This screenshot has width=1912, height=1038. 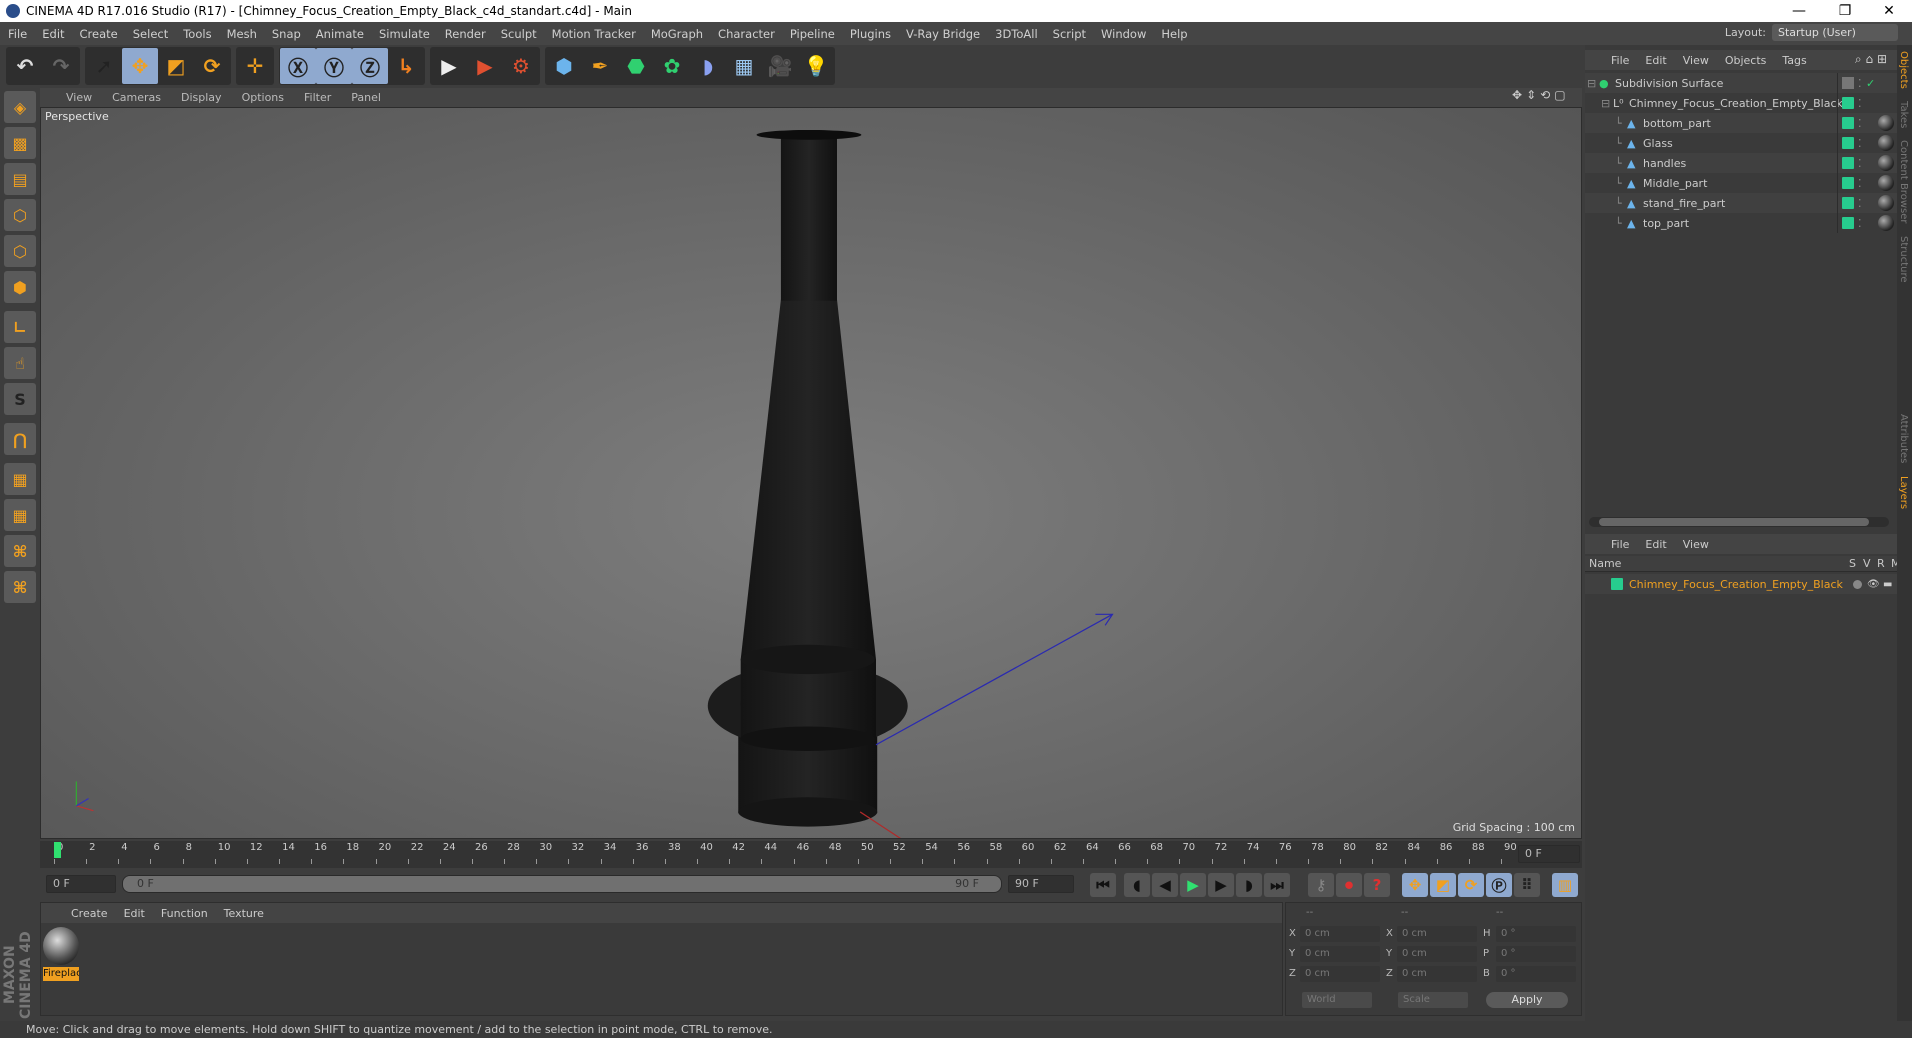 I want to click on menu-mograph: MoGraph, so click(x=677, y=34).